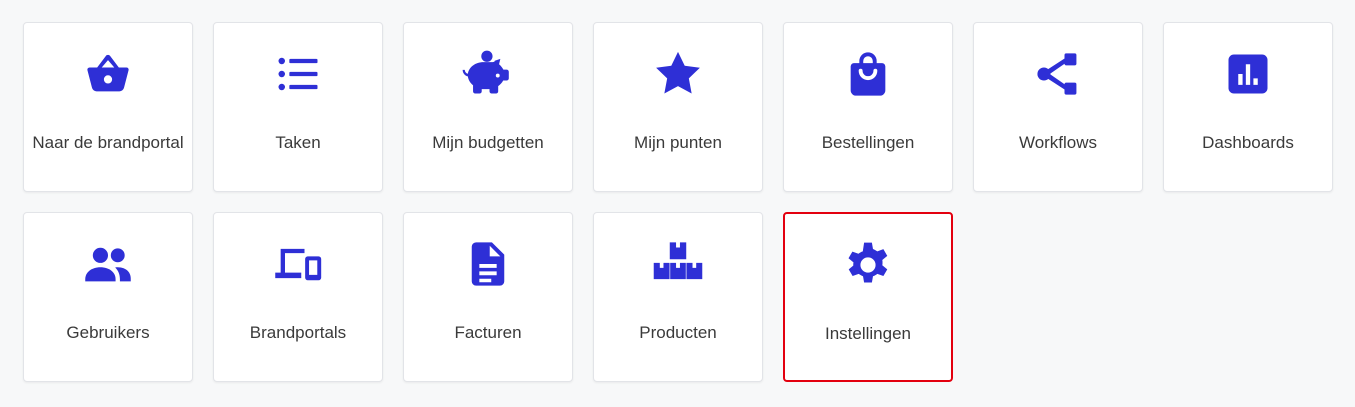 Image resolution: width=1355 pixels, height=407 pixels. I want to click on share-nodes-icon, so click(1058, 74).